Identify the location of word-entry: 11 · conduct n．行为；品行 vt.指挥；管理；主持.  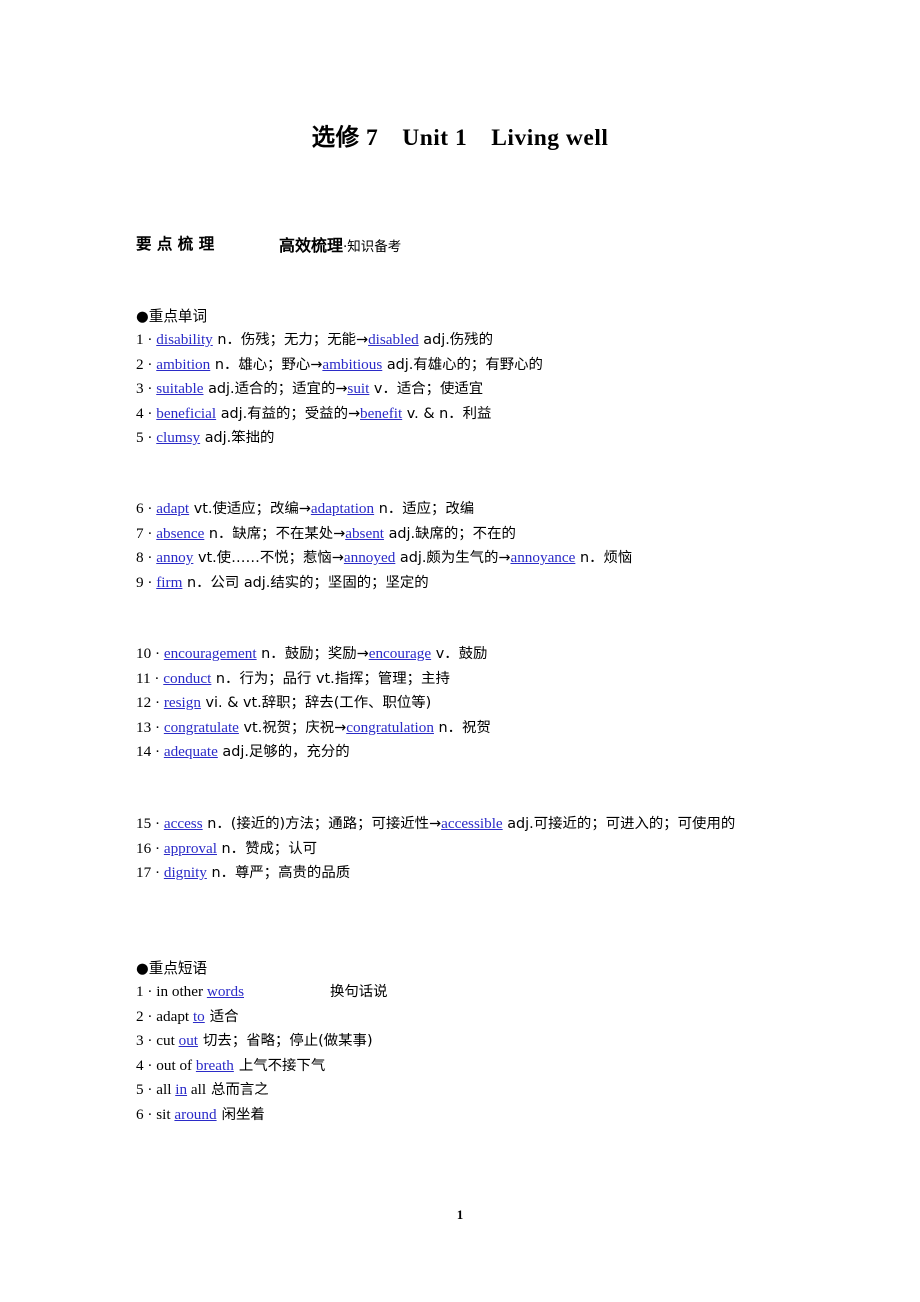
(466, 679).